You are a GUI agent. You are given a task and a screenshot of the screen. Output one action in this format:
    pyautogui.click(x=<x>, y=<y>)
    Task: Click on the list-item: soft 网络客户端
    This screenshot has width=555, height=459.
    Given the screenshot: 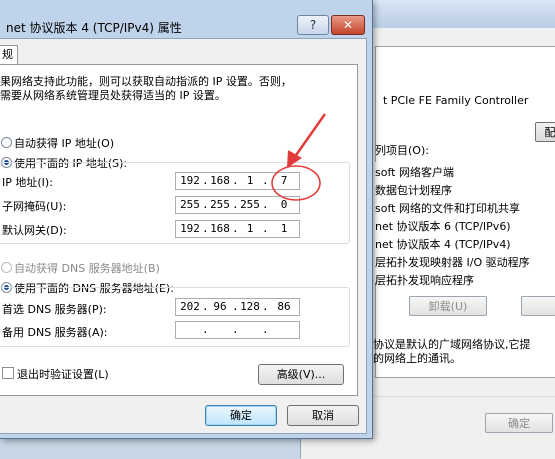 What is the action you would take?
    pyautogui.click(x=414, y=172)
    